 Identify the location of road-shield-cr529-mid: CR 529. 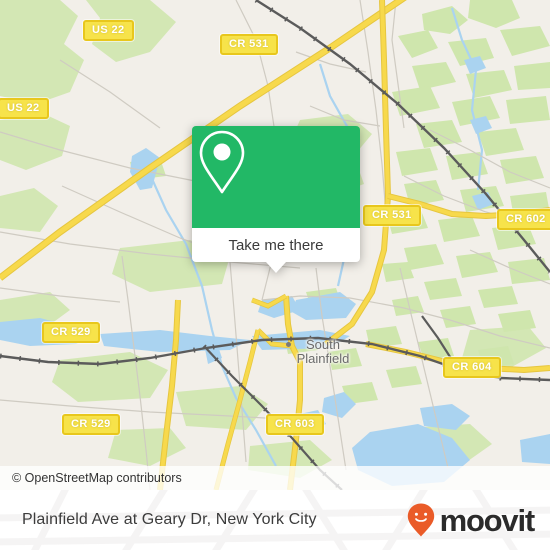
(71, 332).